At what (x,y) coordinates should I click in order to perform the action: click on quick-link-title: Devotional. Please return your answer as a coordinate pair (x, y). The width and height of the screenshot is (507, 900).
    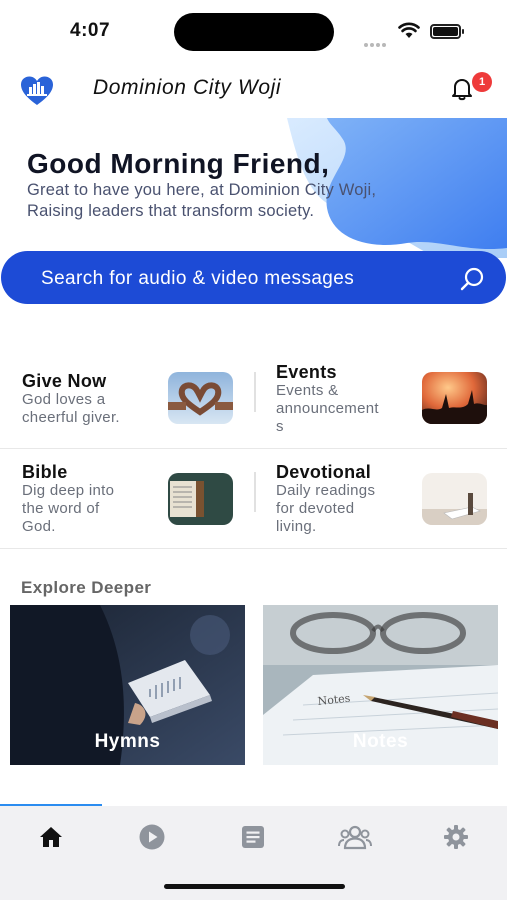
    Looking at the image, I should click on (324, 472).